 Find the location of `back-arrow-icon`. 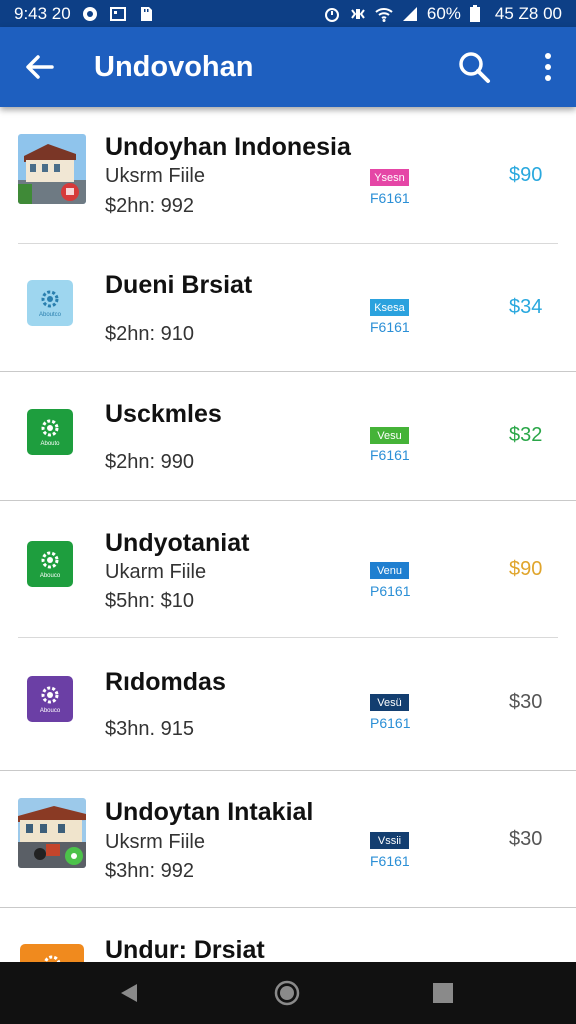

back-arrow-icon is located at coordinates (40, 67).